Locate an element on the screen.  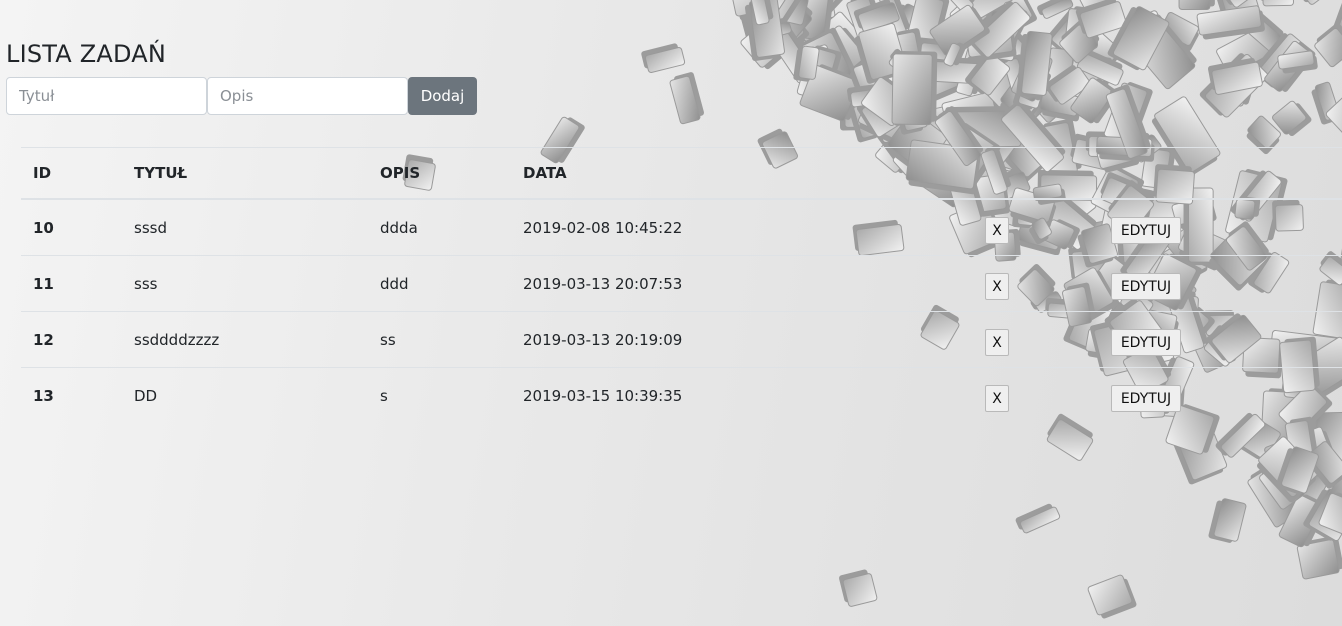
add-button: Dodaj is located at coordinates (442, 96).